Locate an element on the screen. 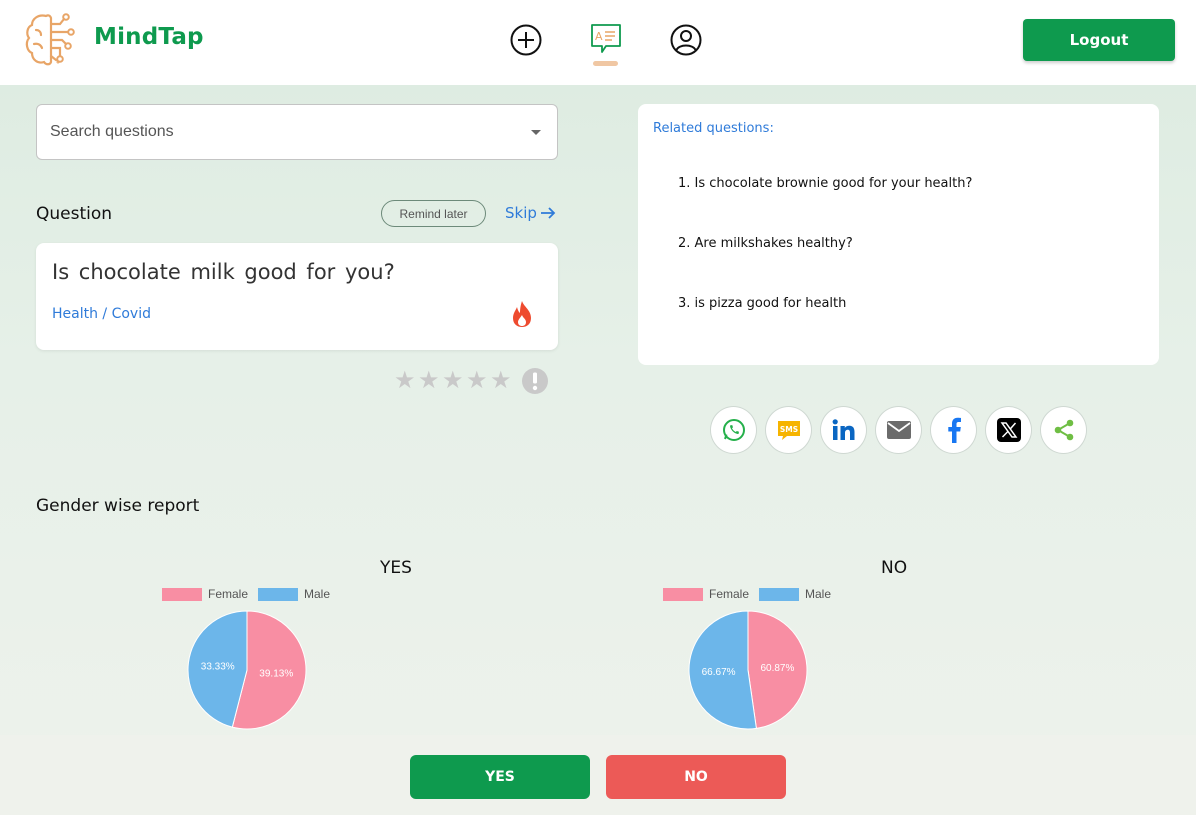 This screenshot has height=815, width=1196. brain-circuit-logo is located at coordinates (50, 39).